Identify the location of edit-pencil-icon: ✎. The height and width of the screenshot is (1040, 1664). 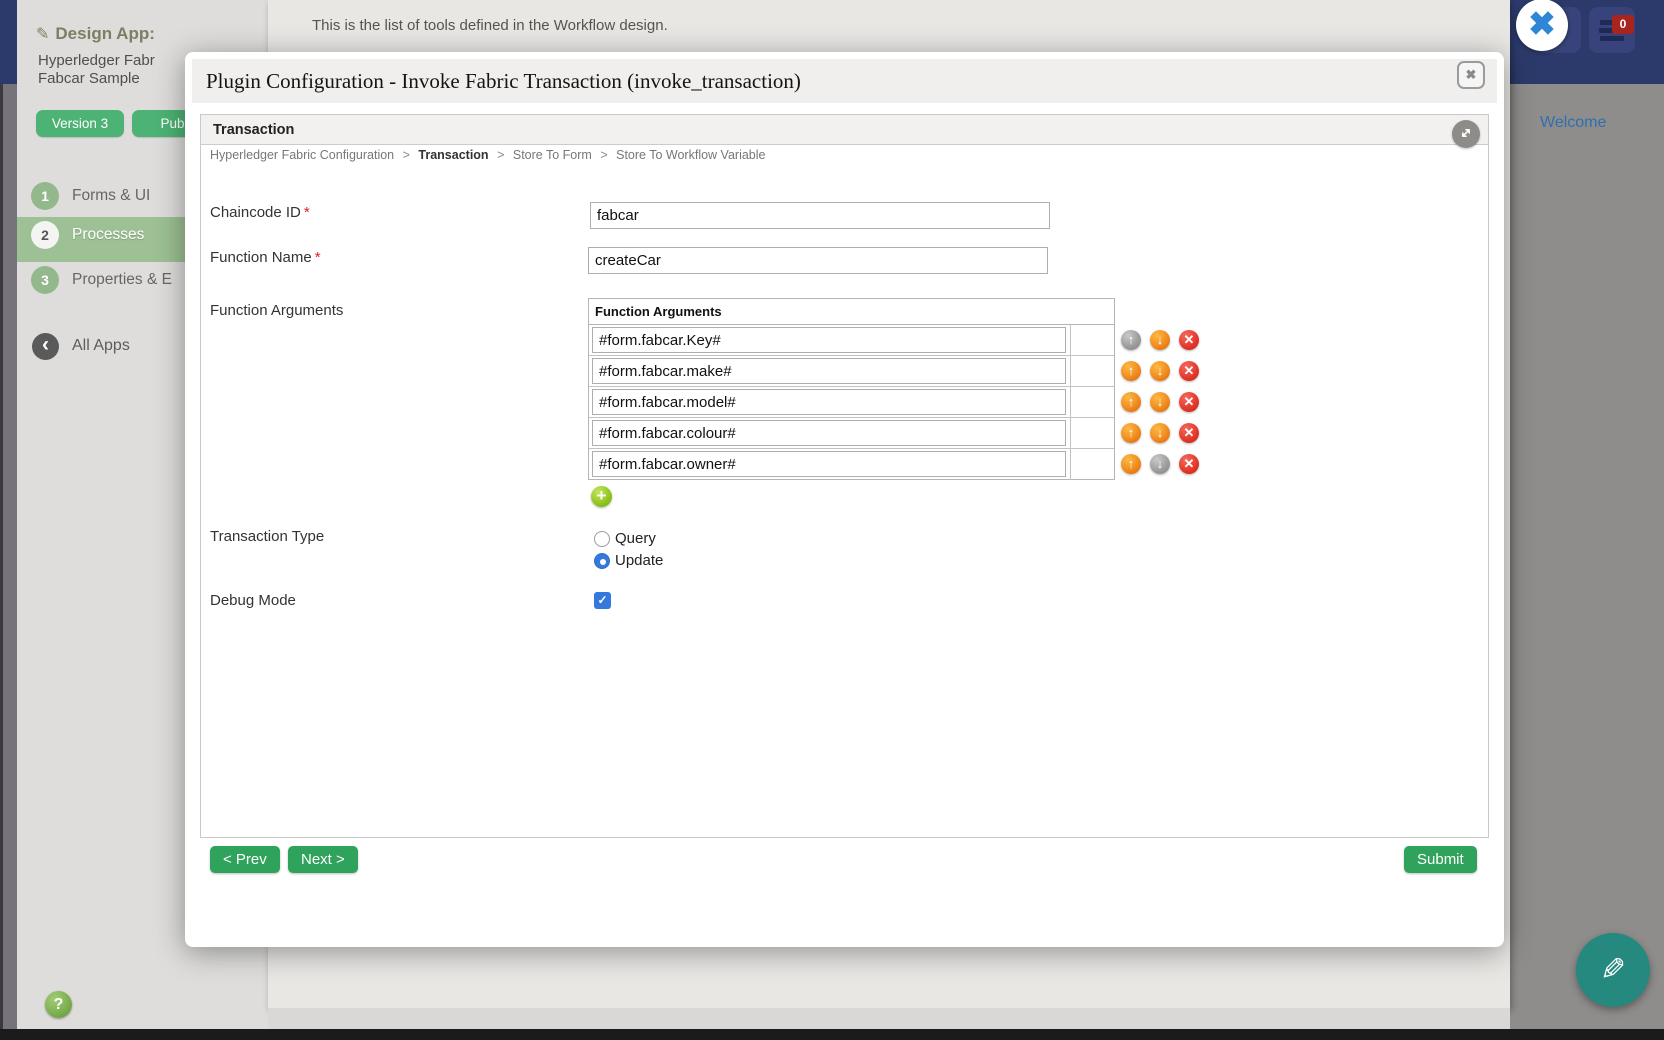
(43, 34).